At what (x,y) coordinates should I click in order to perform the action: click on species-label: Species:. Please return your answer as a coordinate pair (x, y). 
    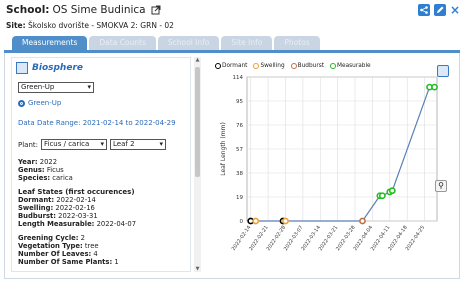
    Looking at the image, I should click on (34, 178).